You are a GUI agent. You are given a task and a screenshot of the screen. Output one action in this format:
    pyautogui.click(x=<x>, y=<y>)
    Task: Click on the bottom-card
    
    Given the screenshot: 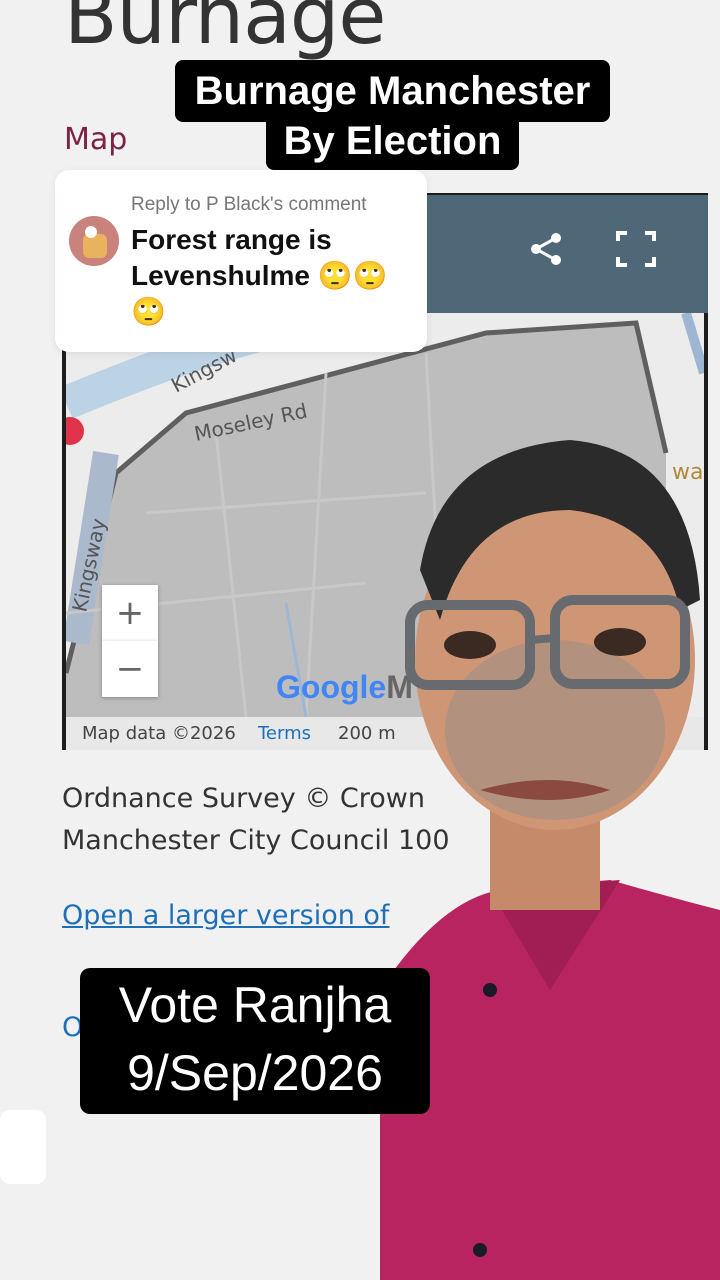 What is the action you would take?
    pyautogui.click(x=23, y=1147)
    